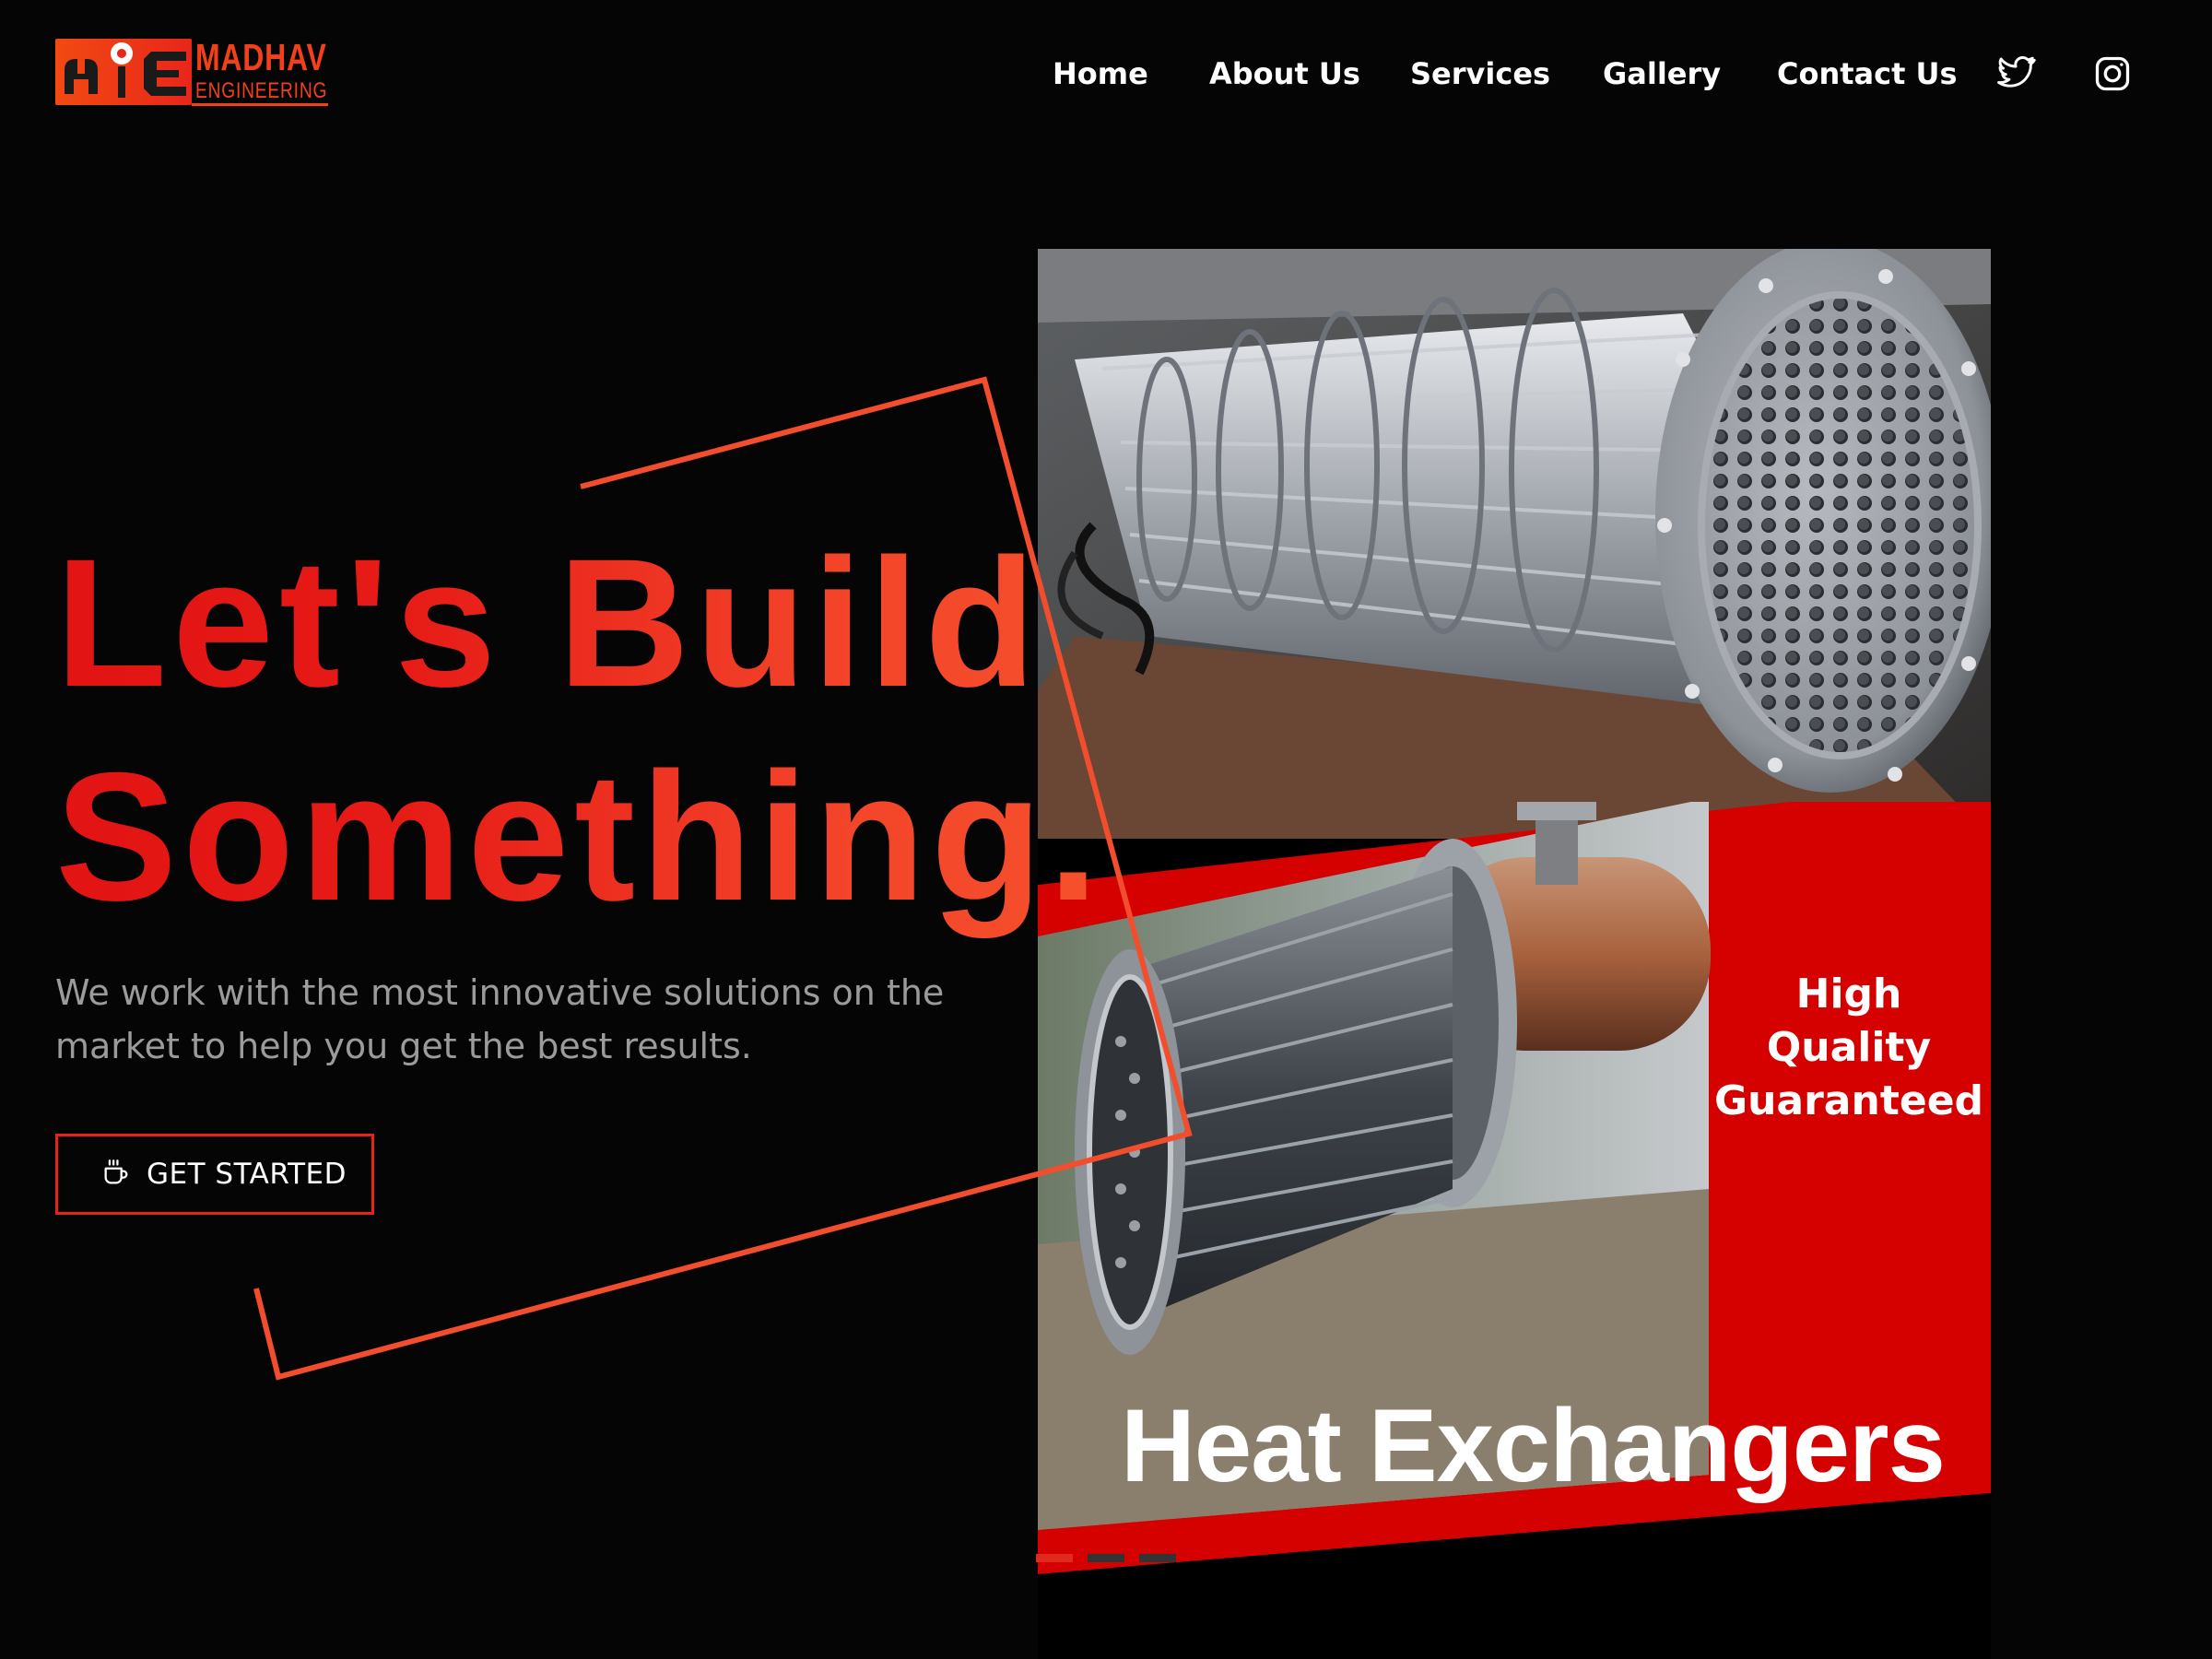  Describe the element at coordinates (2016, 73) in the screenshot. I see `twitter-icon` at that location.